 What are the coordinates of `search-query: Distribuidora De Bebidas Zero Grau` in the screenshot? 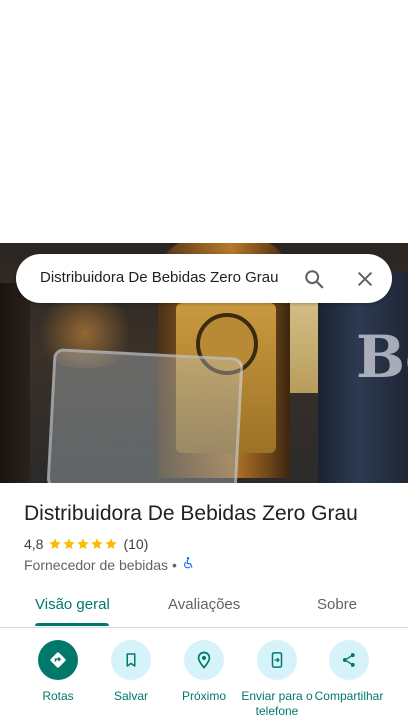 It's located at (159, 277).